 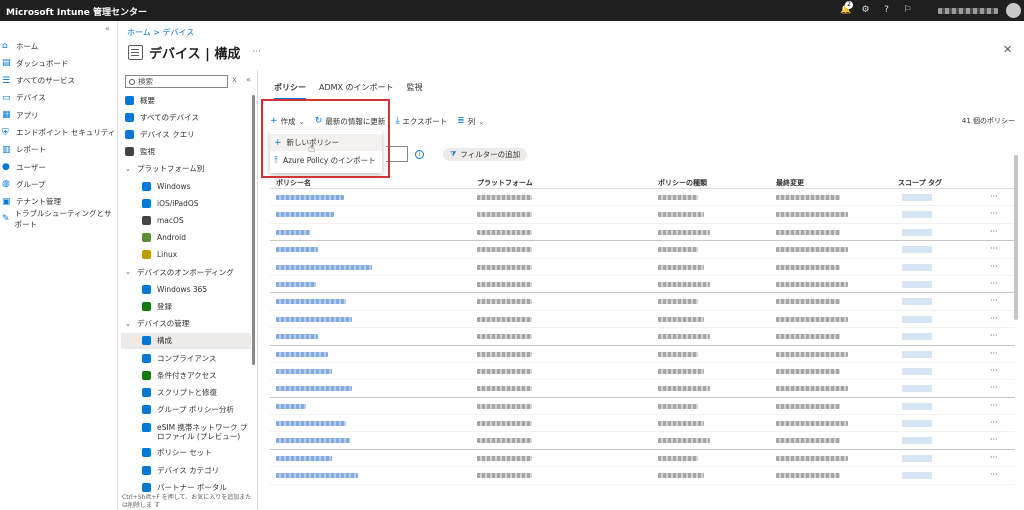 What do you see at coordinates (59, 150) in the screenshot?
I see `nav-item-reports: ▥ レポート` at bounding box center [59, 150].